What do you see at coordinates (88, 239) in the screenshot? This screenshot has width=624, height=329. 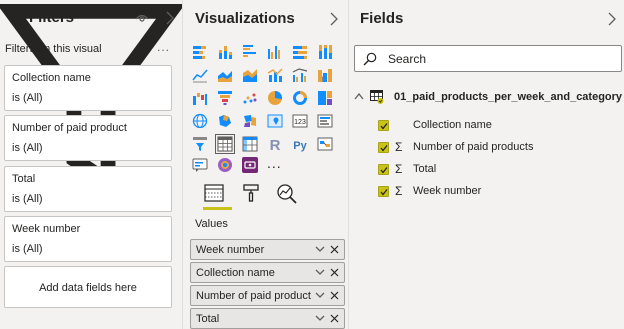 I see `filter-card-week-number: Week number is (All)` at bounding box center [88, 239].